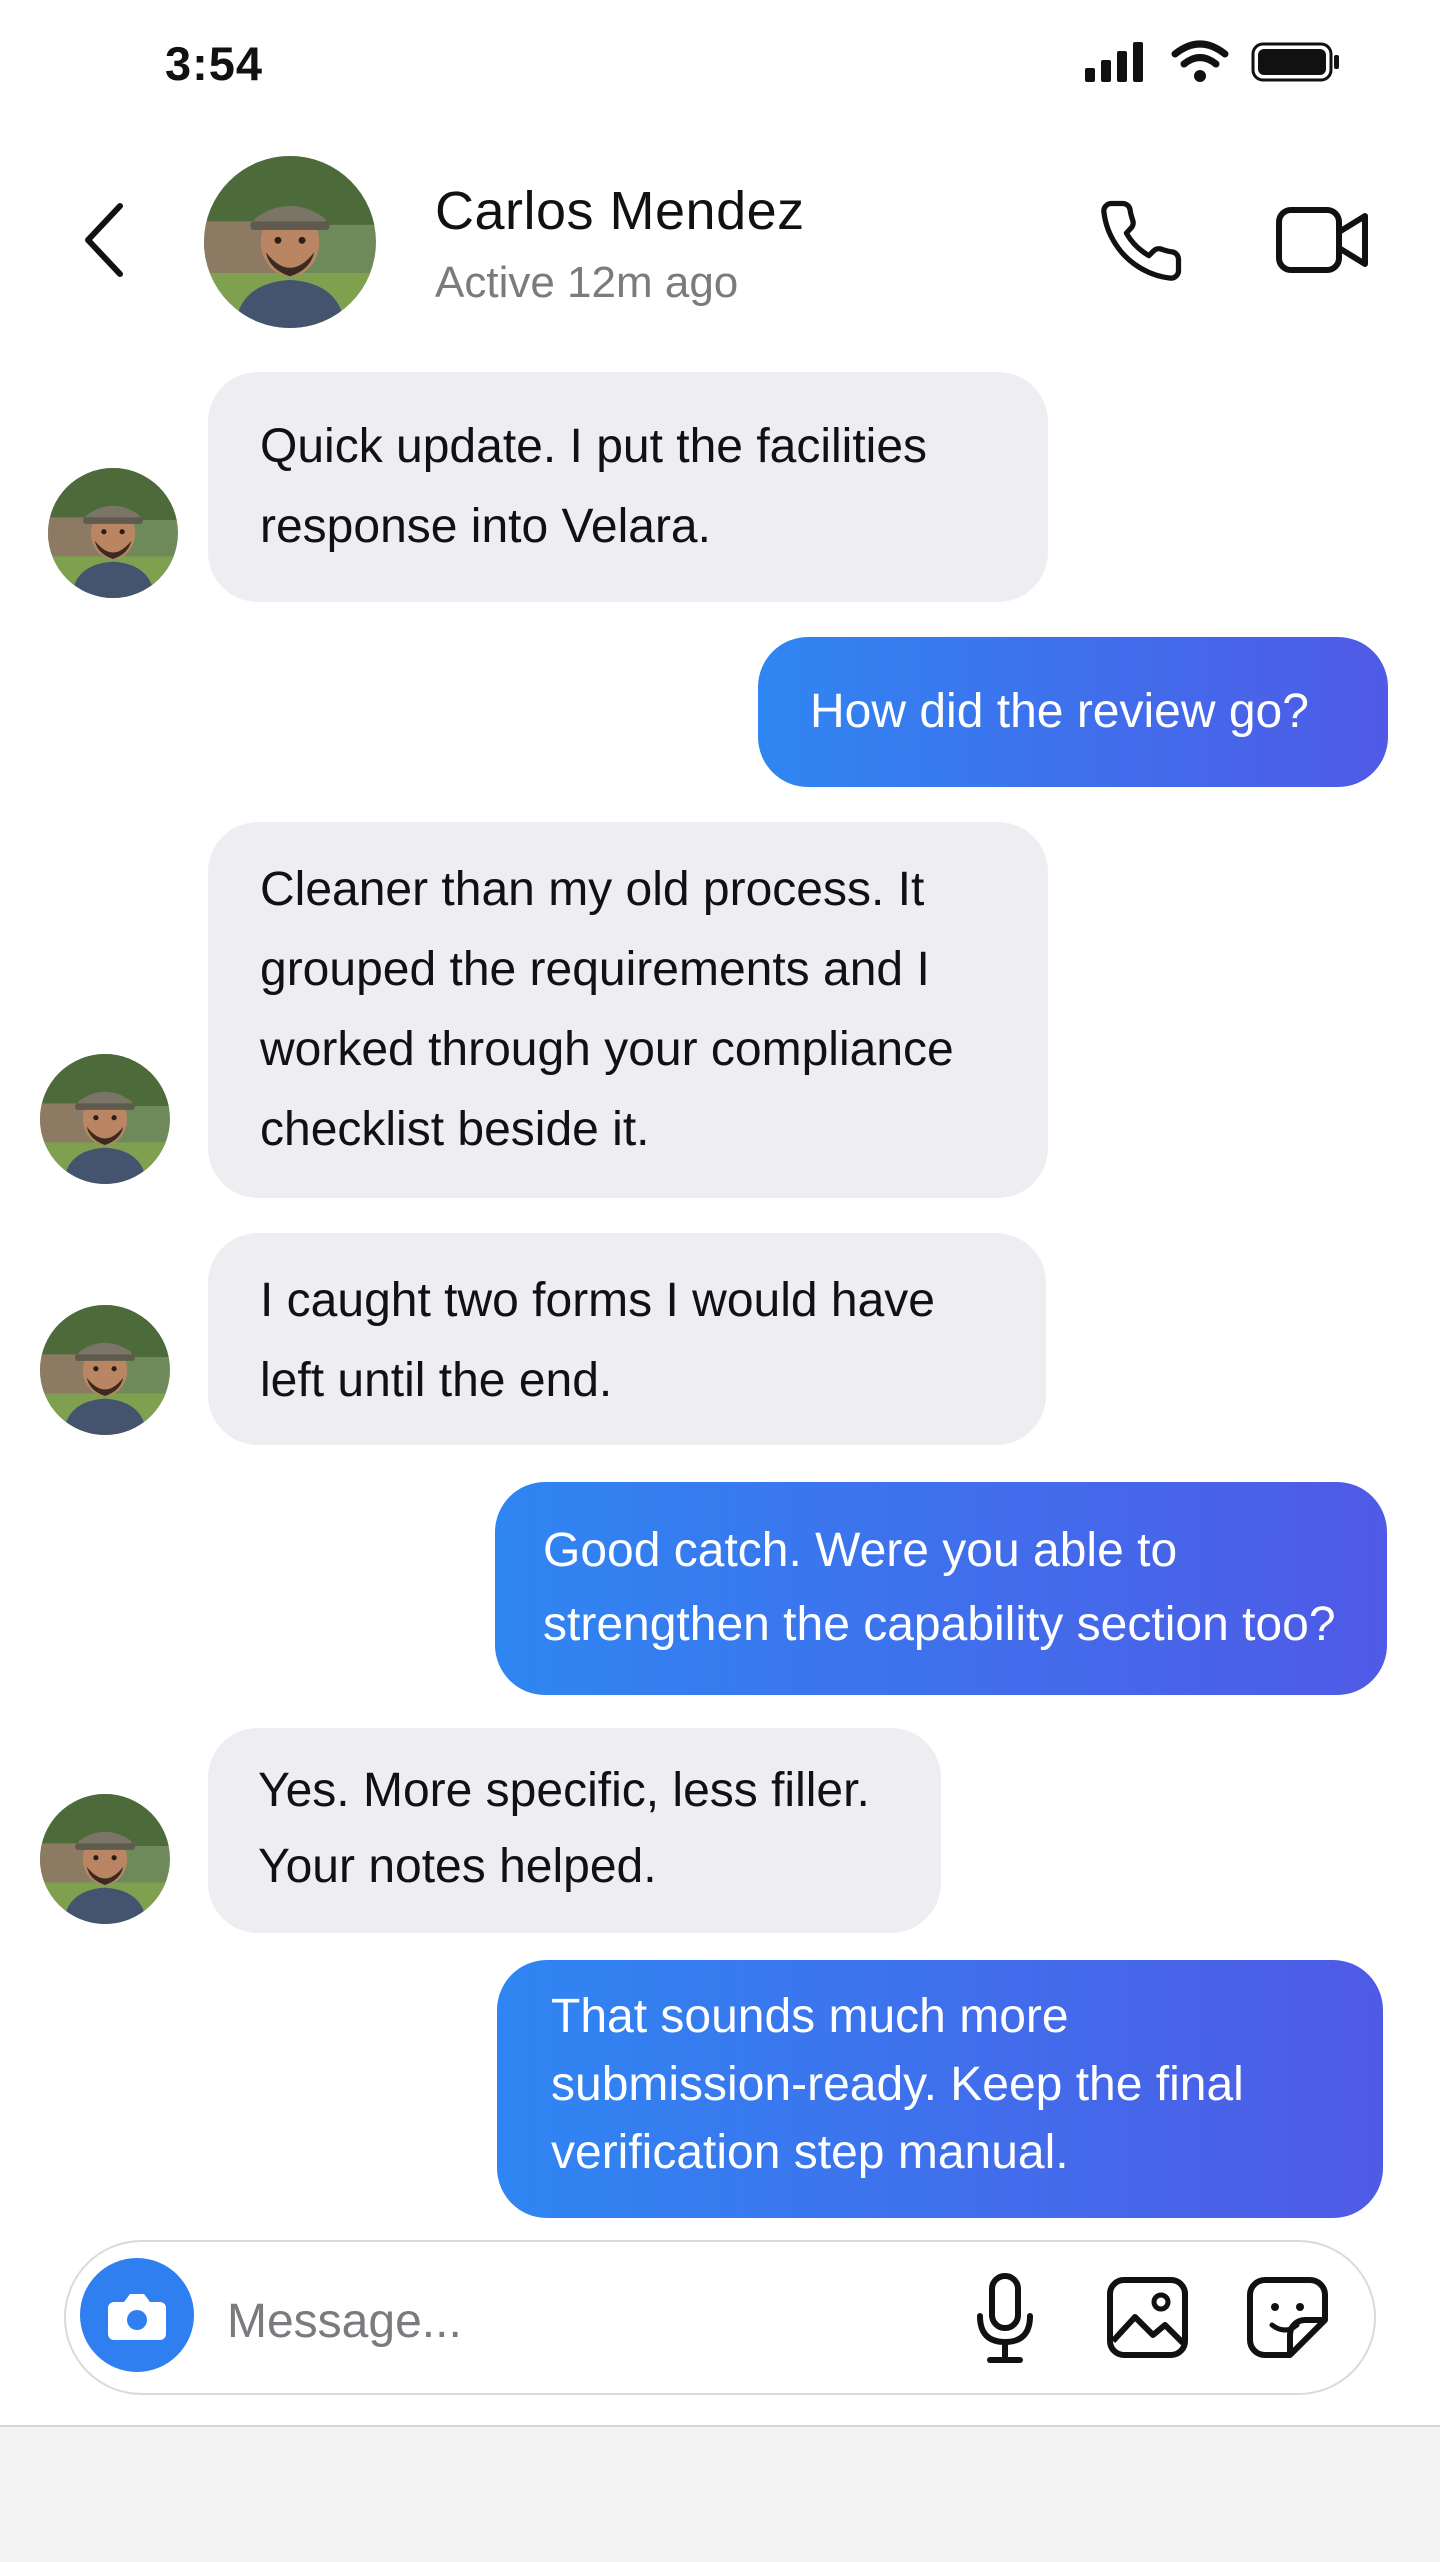  I want to click on camera-icon, so click(137, 2317).